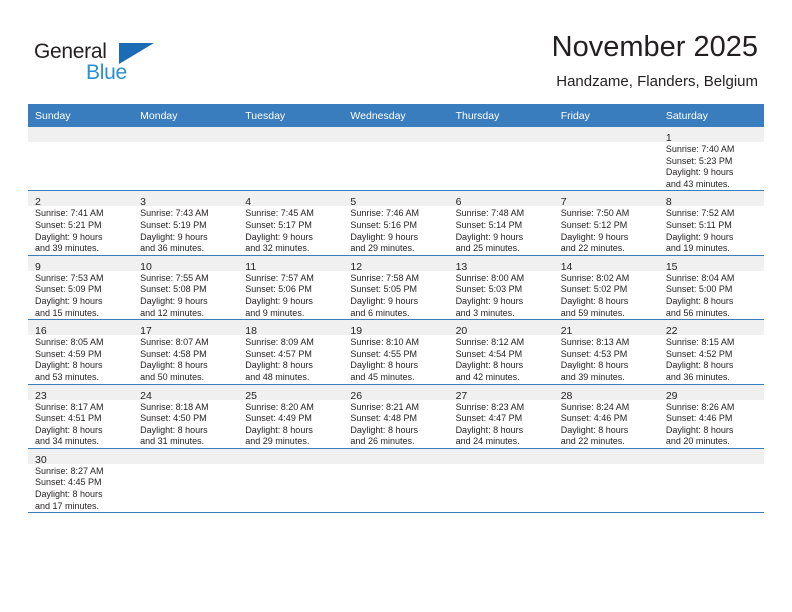 The width and height of the screenshot is (792, 612). Describe the element at coordinates (595, 406) in the screenshot. I see `day-detail-line: Sunrise: 8:24 AM` at that location.